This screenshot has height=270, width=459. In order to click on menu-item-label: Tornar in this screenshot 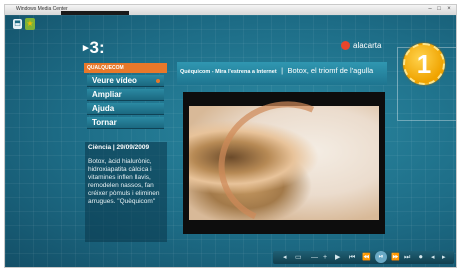, I will do `click(104, 122)`.